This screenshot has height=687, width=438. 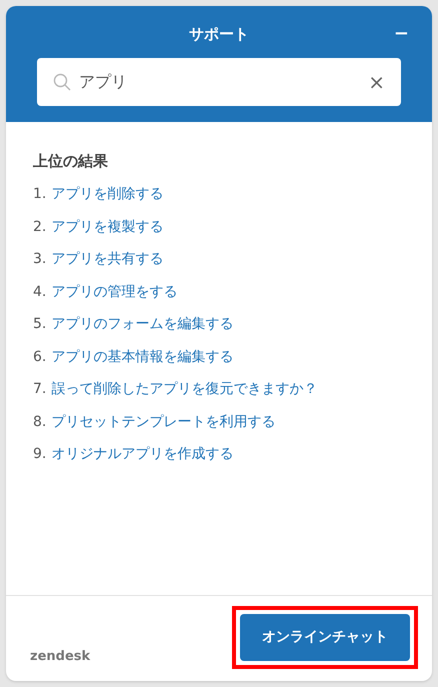 What do you see at coordinates (60, 657) in the screenshot?
I see `zendesk-logo: zendesk` at bounding box center [60, 657].